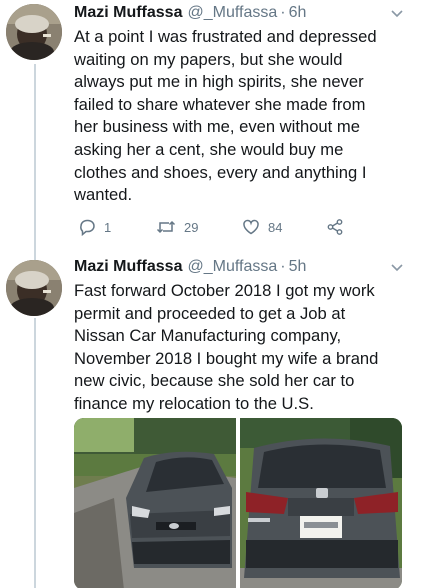 The width and height of the screenshot is (432, 588). What do you see at coordinates (177, 227) in the screenshot?
I see `retweet-button: 29` at bounding box center [177, 227].